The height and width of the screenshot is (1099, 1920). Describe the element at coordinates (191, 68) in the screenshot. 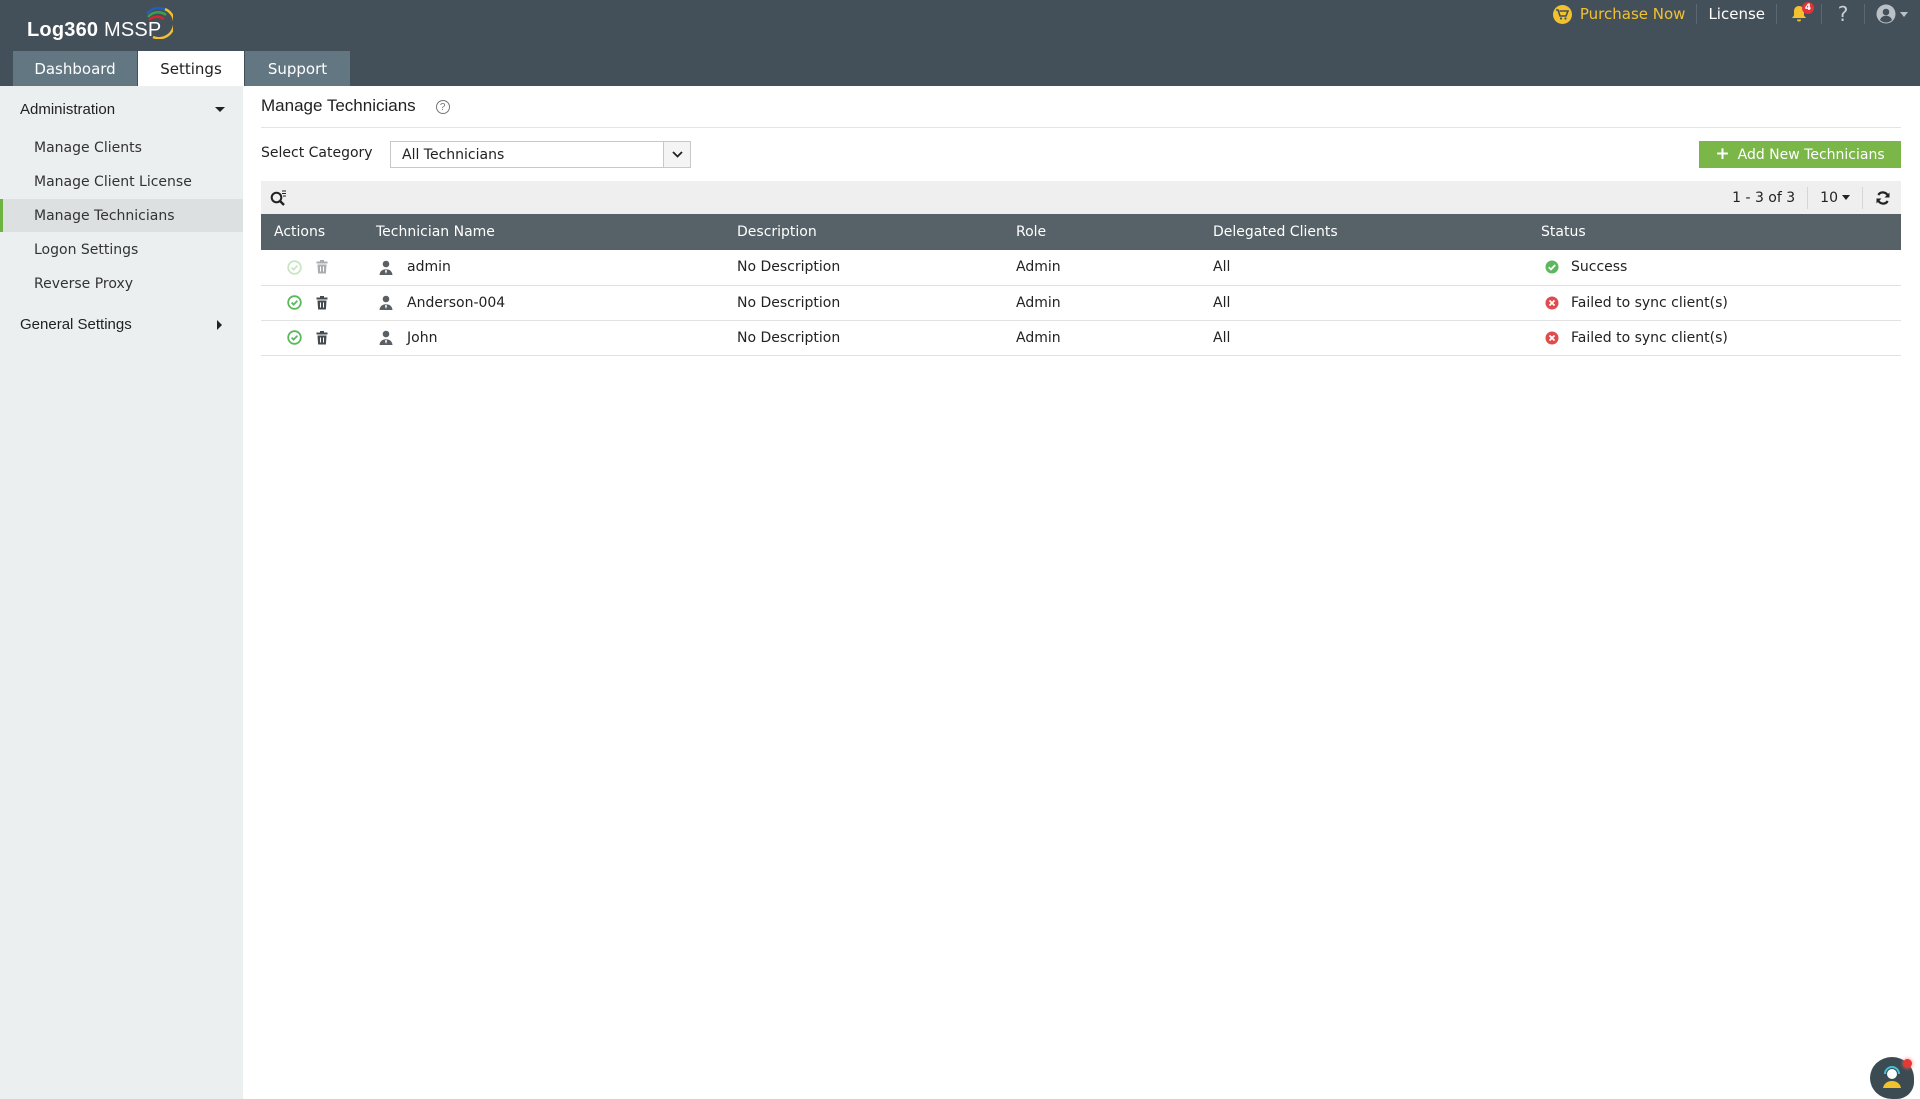

I see `tab-settings: Settings` at that location.